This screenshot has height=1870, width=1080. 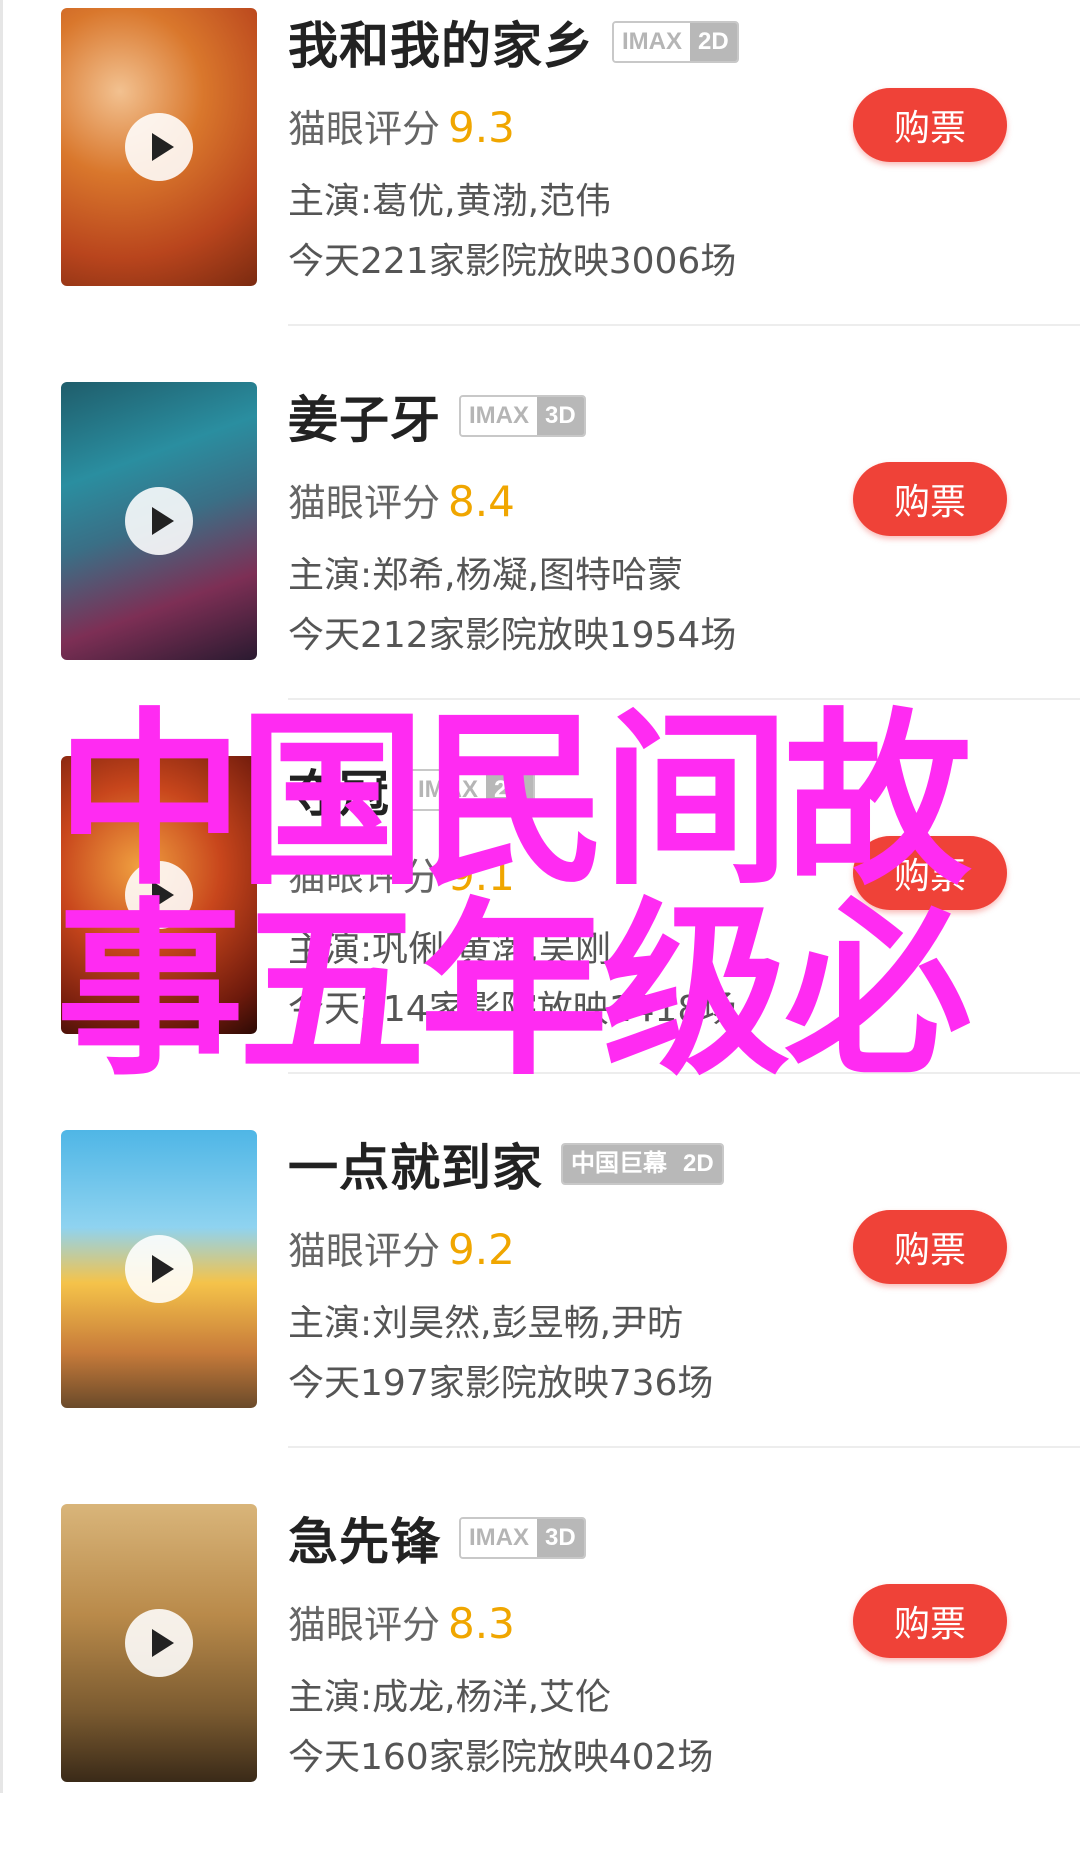 I want to click on score-value: 9.3, so click(x=481, y=127).